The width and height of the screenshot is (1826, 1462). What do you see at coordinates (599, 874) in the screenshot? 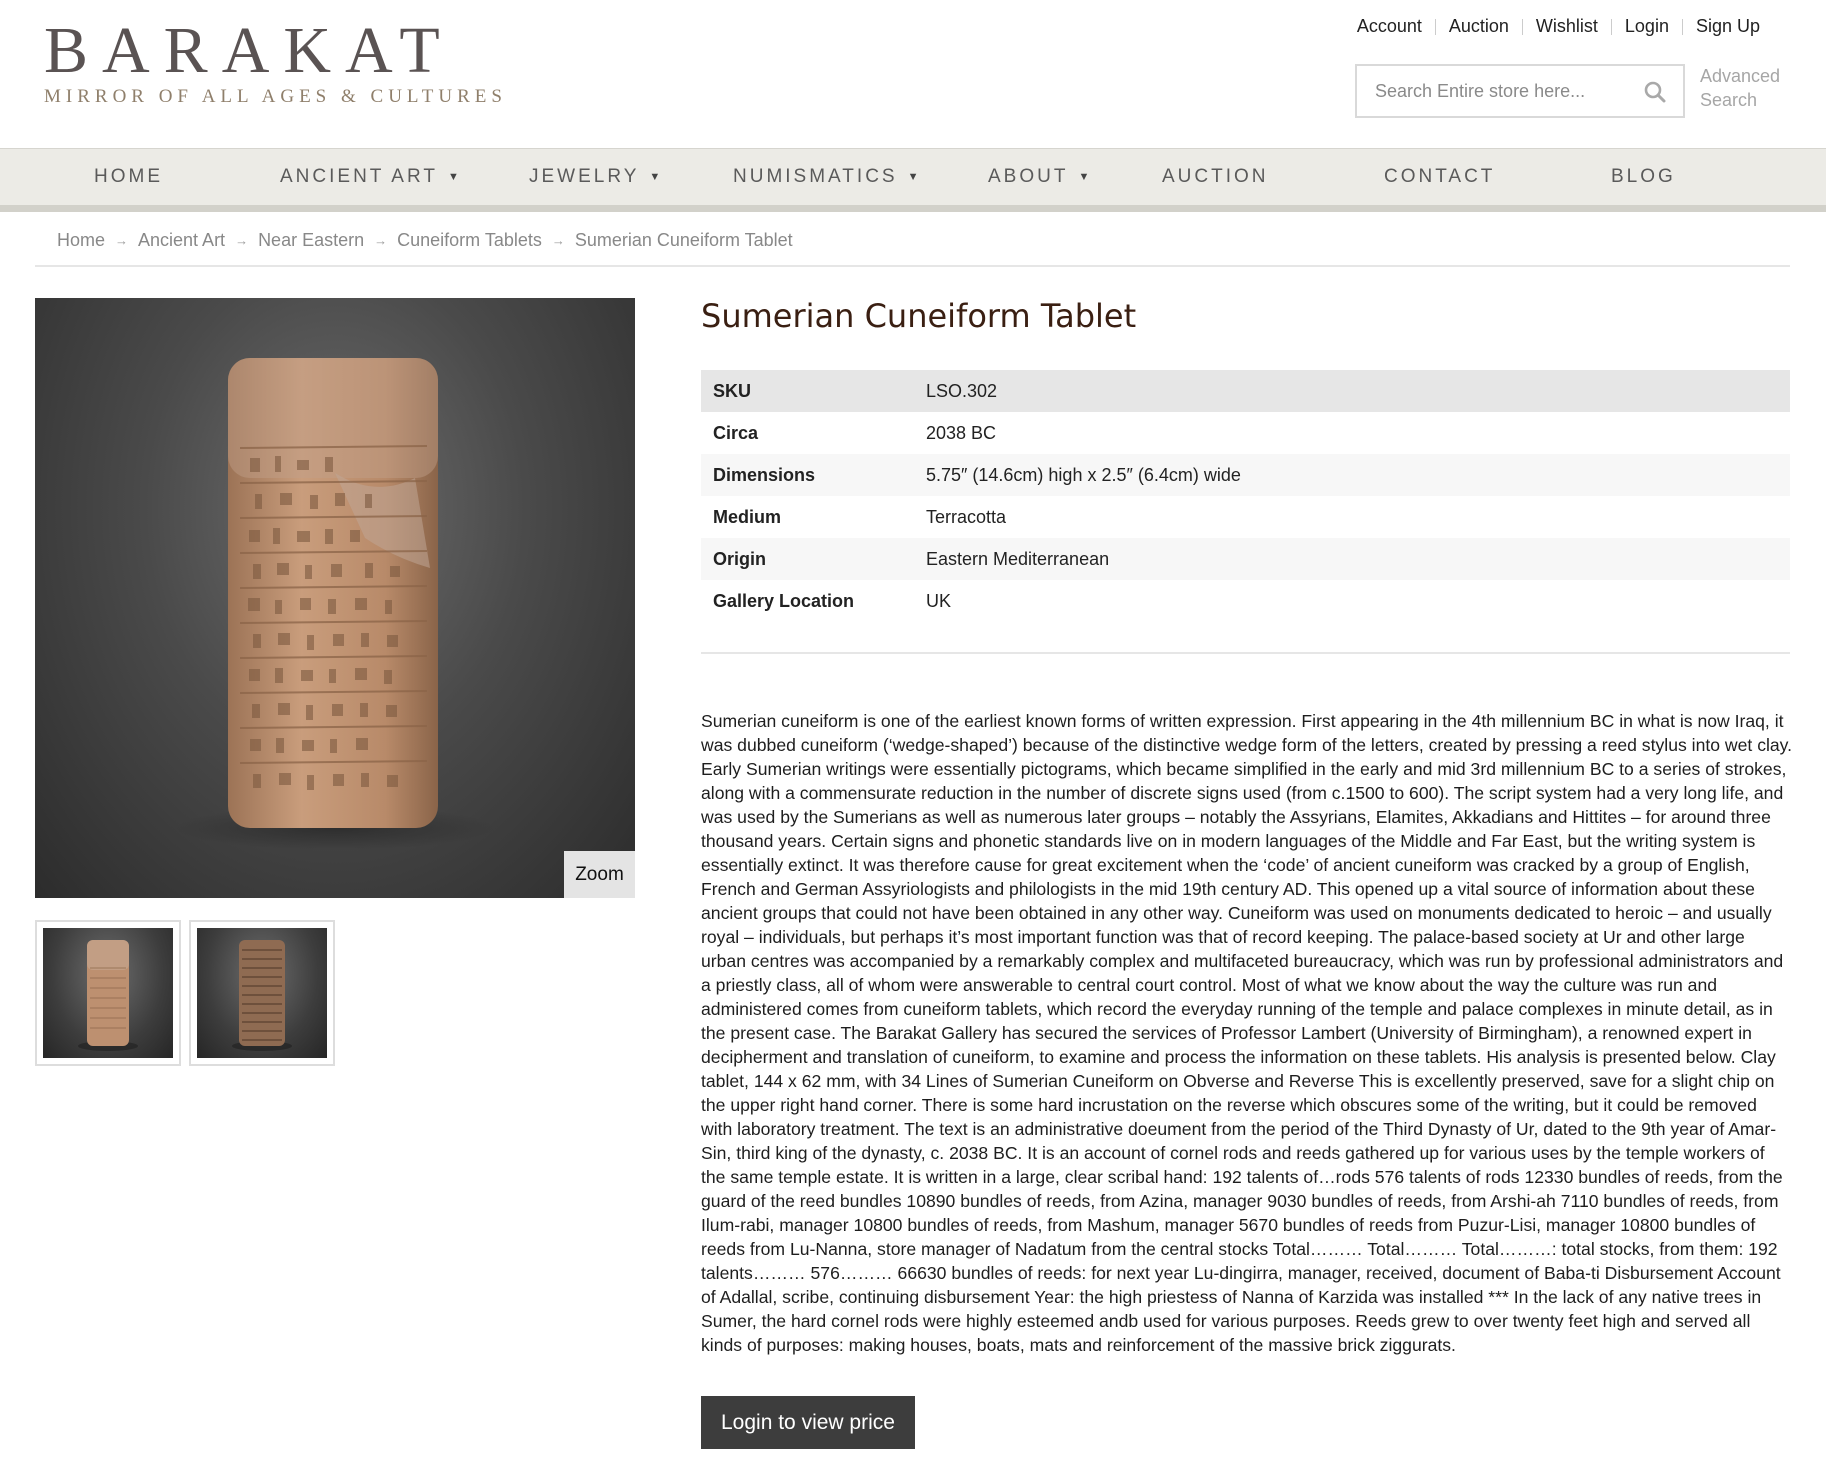
I see `zoom-button: Zoom` at bounding box center [599, 874].